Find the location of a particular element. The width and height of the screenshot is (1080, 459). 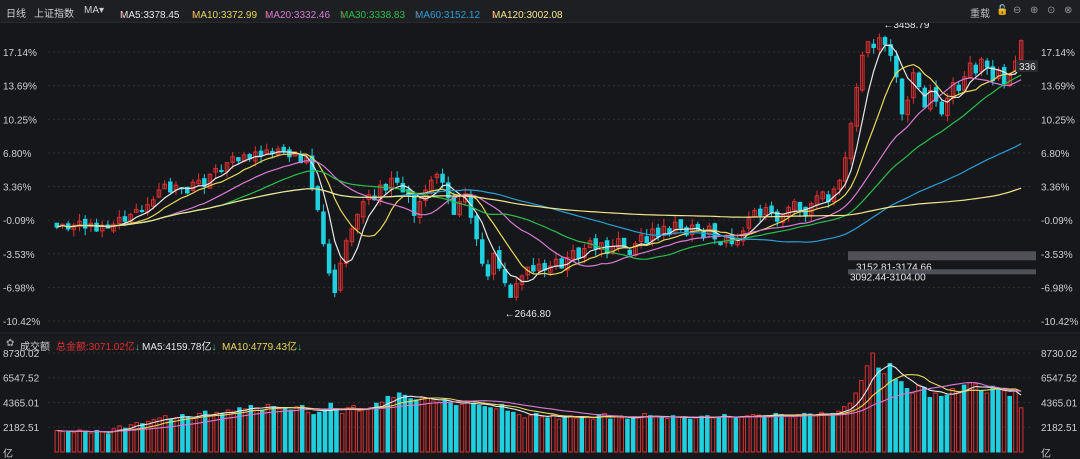

price-tick-left: -0.09% is located at coordinates (19, 221).